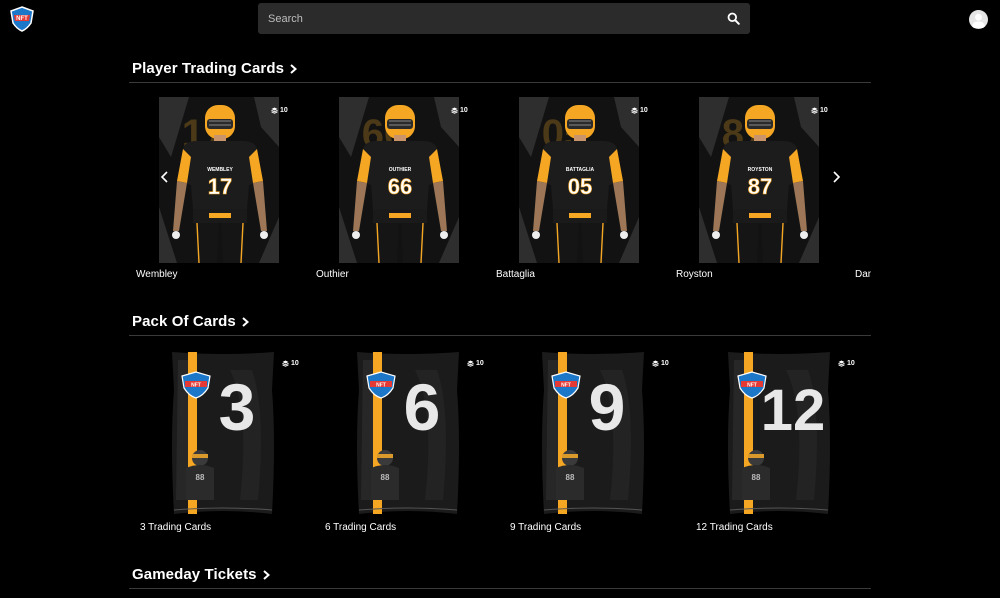  Describe the element at coordinates (694, 274) in the screenshot. I see `player-card-name: Royston` at that location.